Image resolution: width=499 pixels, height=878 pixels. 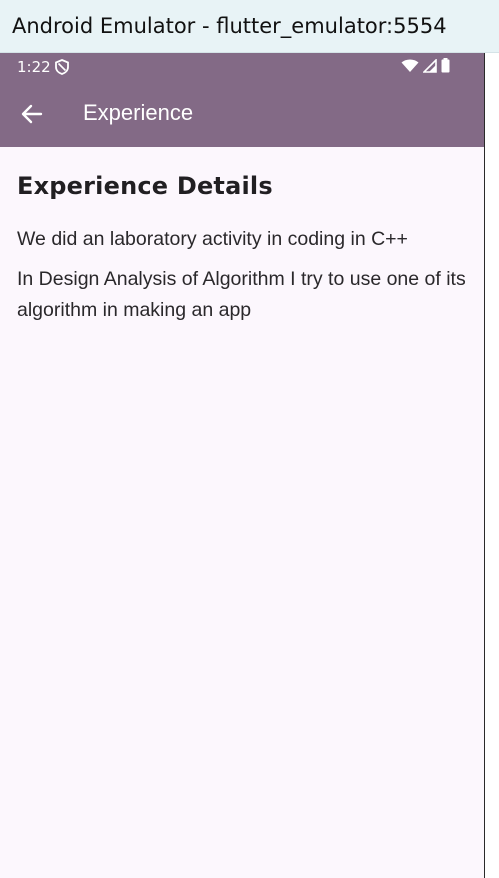 I want to click on page-heading: Experience Details, so click(x=145, y=186).